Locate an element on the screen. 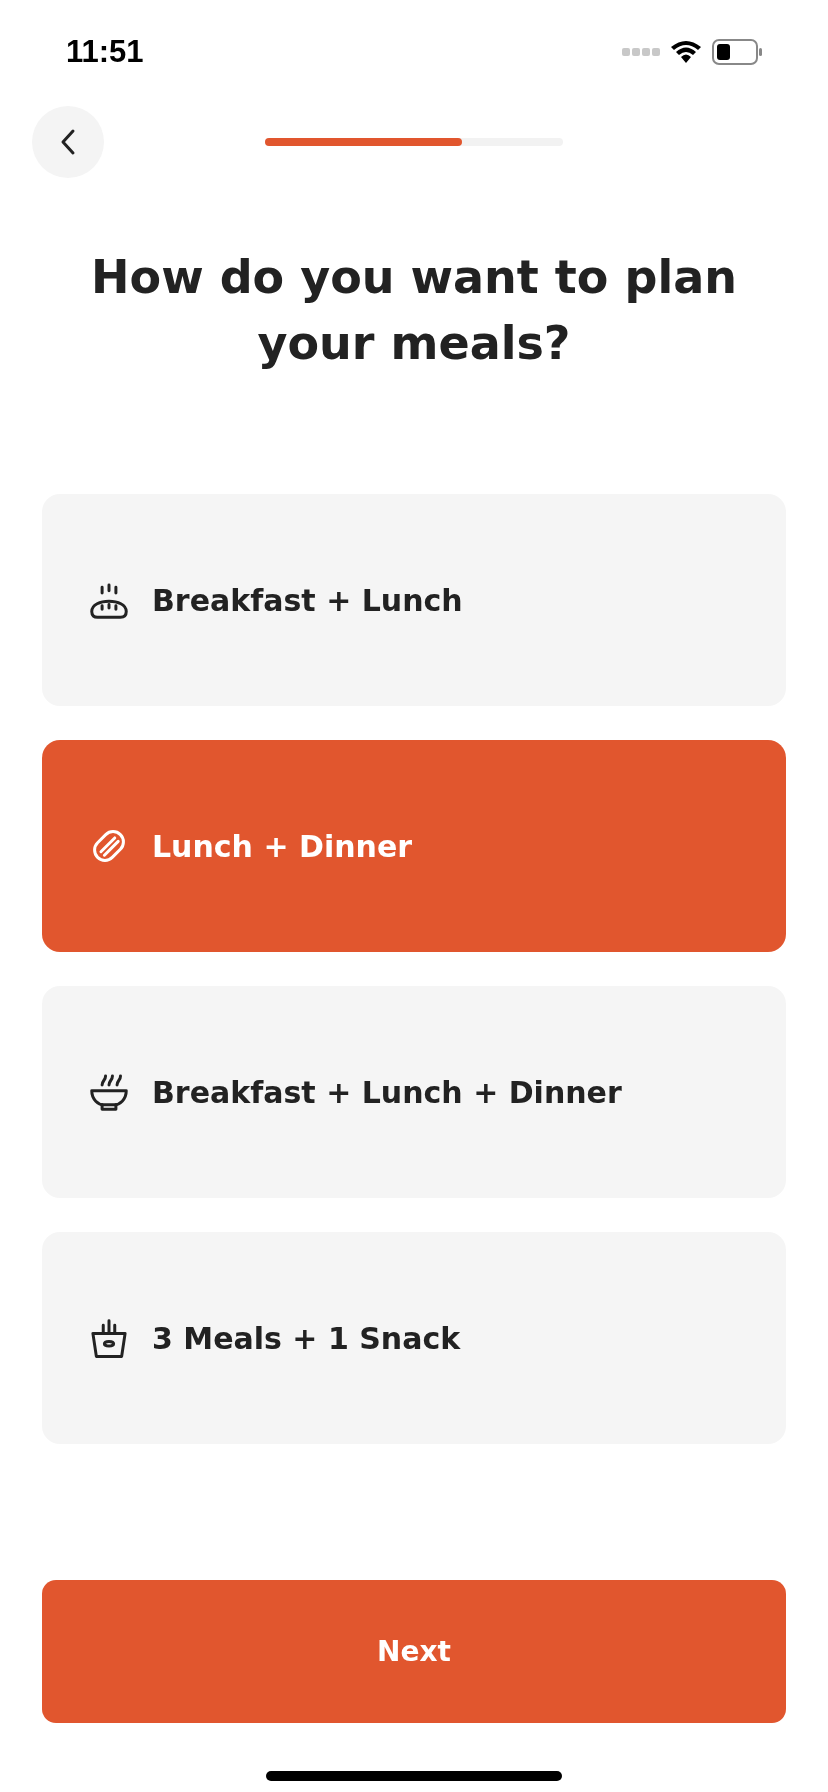 This screenshot has height=1792, width=828. signal-icon is located at coordinates (641, 52).